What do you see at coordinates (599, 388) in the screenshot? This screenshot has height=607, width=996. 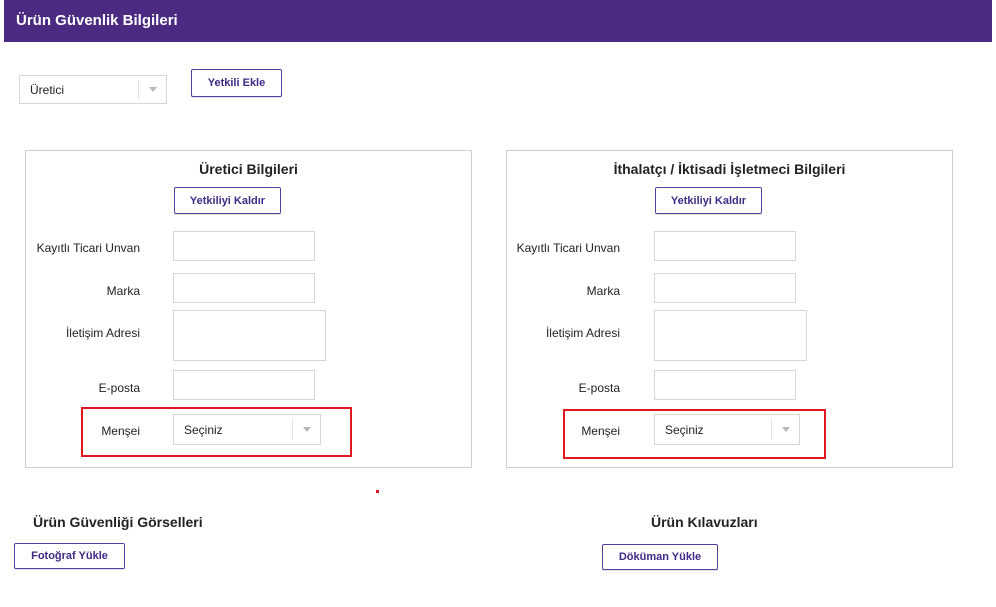 I see `importer-email-label: E-posta` at bounding box center [599, 388].